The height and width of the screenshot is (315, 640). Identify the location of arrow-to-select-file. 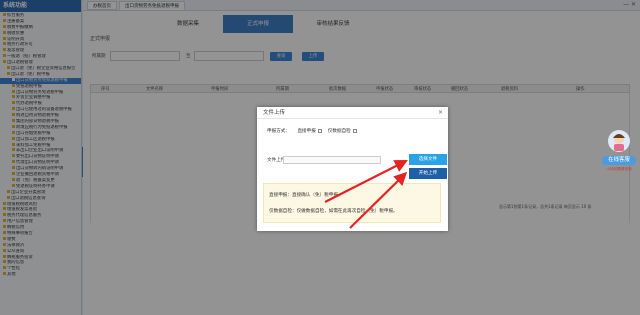
(366, 181).